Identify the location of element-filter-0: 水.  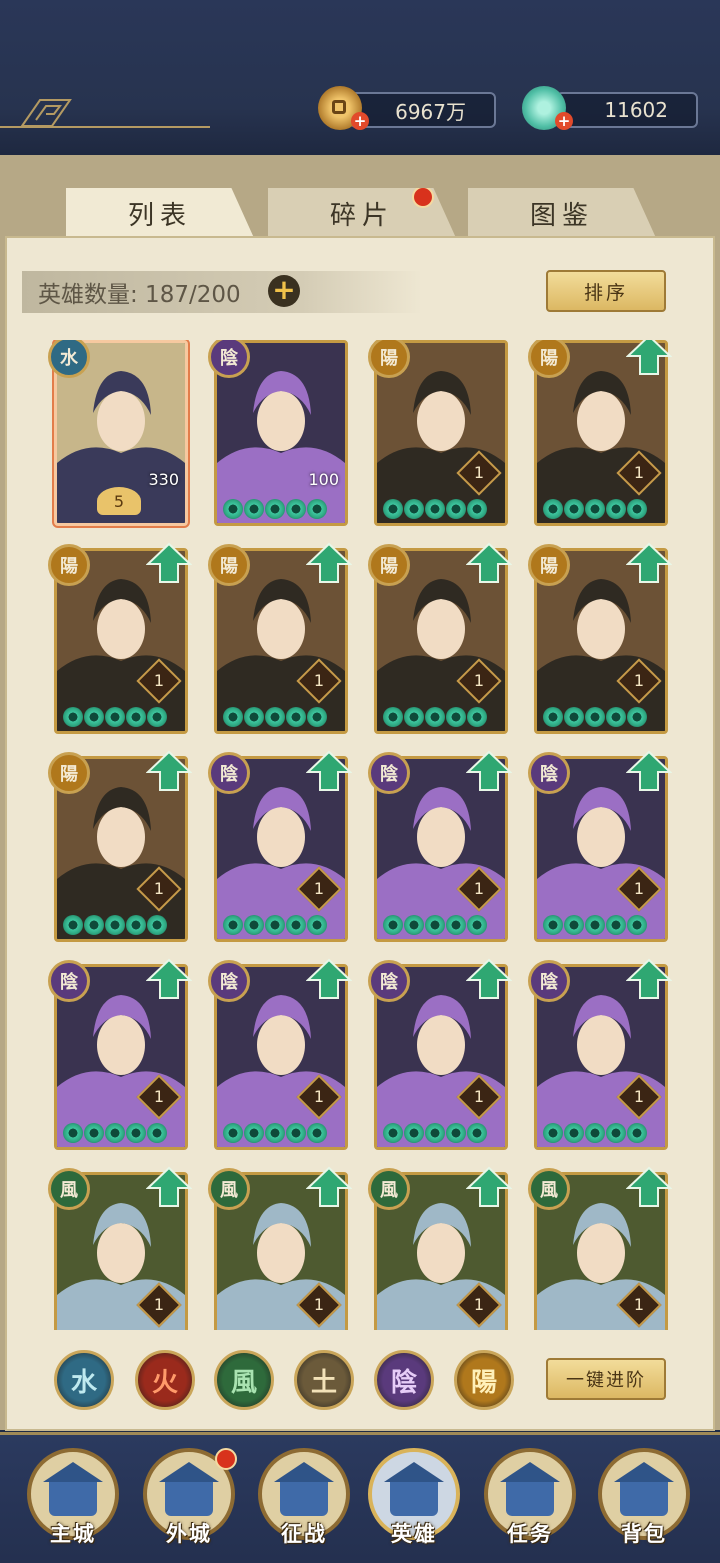
(84, 1380).